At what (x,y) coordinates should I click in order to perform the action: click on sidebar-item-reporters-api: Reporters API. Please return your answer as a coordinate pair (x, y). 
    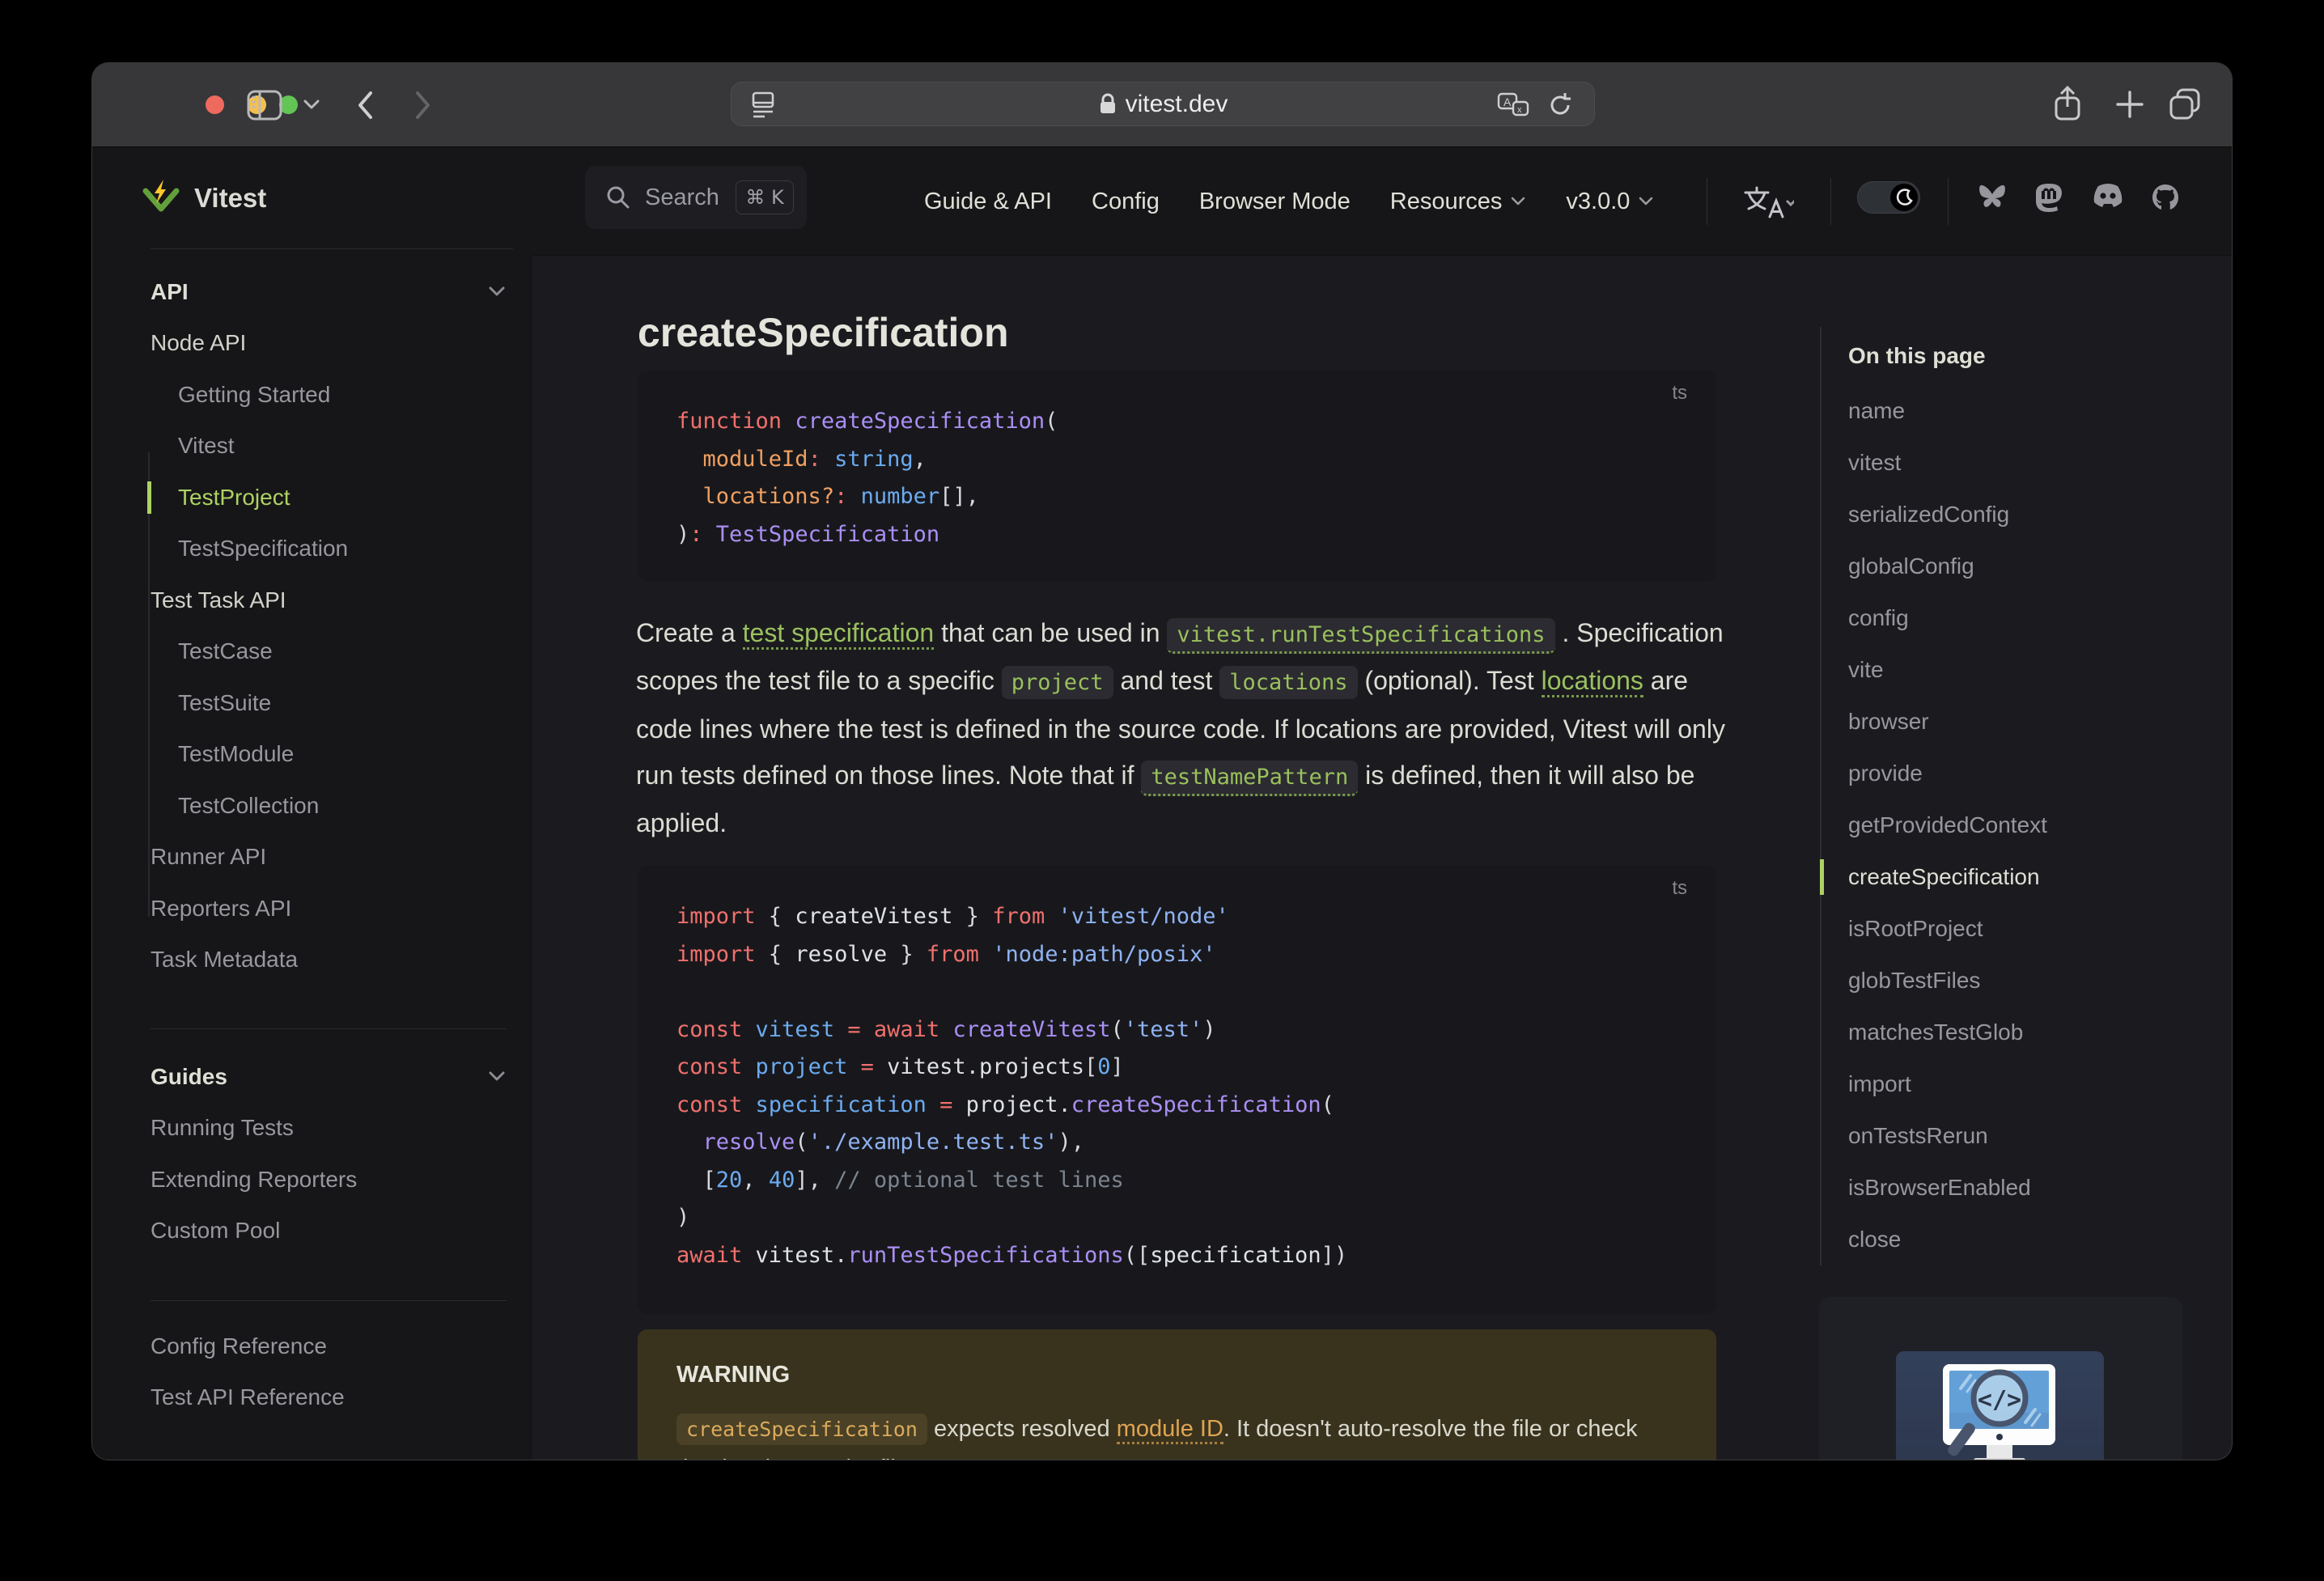
    Looking at the image, I should click on (329, 909).